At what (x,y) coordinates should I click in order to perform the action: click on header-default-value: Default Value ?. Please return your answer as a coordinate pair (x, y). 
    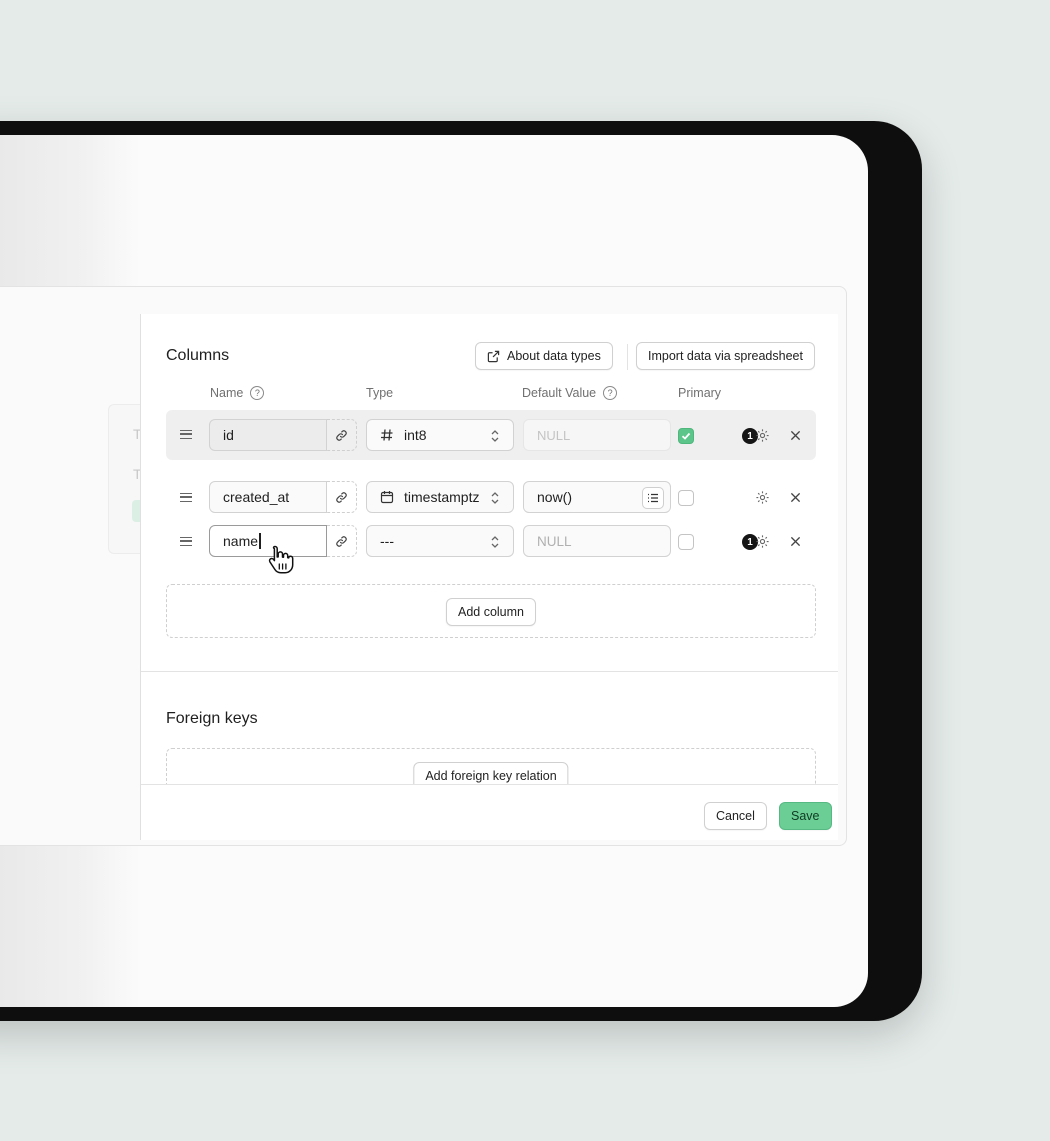
    Looking at the image, I should click on (570, 393).